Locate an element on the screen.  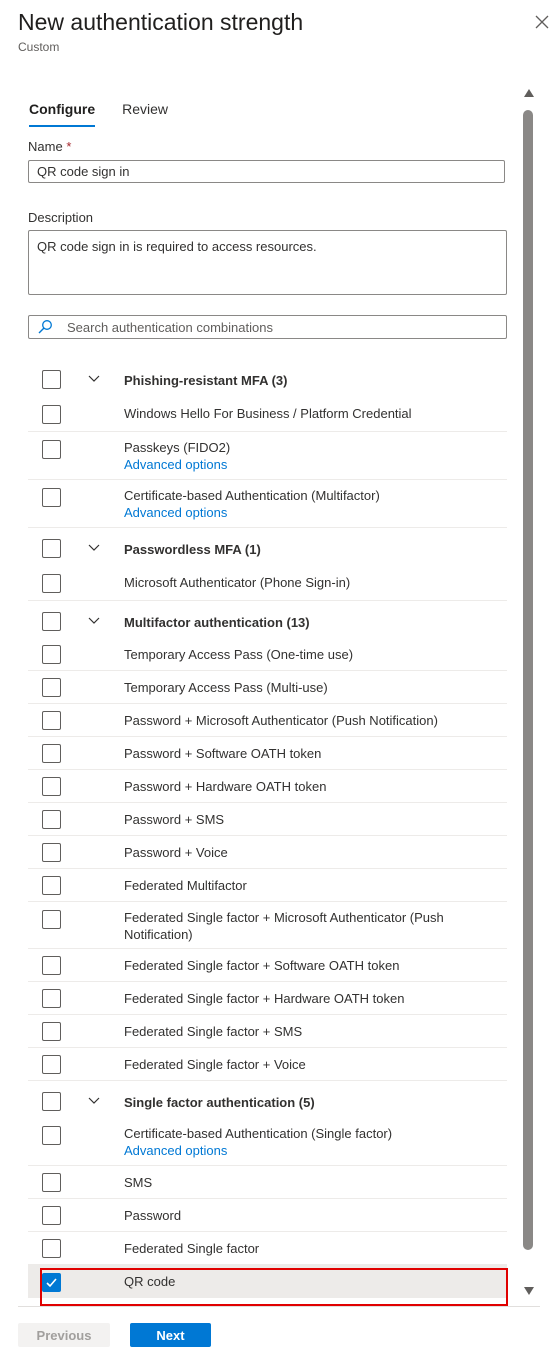
list-item: Federated Single factor + Voice is located at coordinates (267, 1064).